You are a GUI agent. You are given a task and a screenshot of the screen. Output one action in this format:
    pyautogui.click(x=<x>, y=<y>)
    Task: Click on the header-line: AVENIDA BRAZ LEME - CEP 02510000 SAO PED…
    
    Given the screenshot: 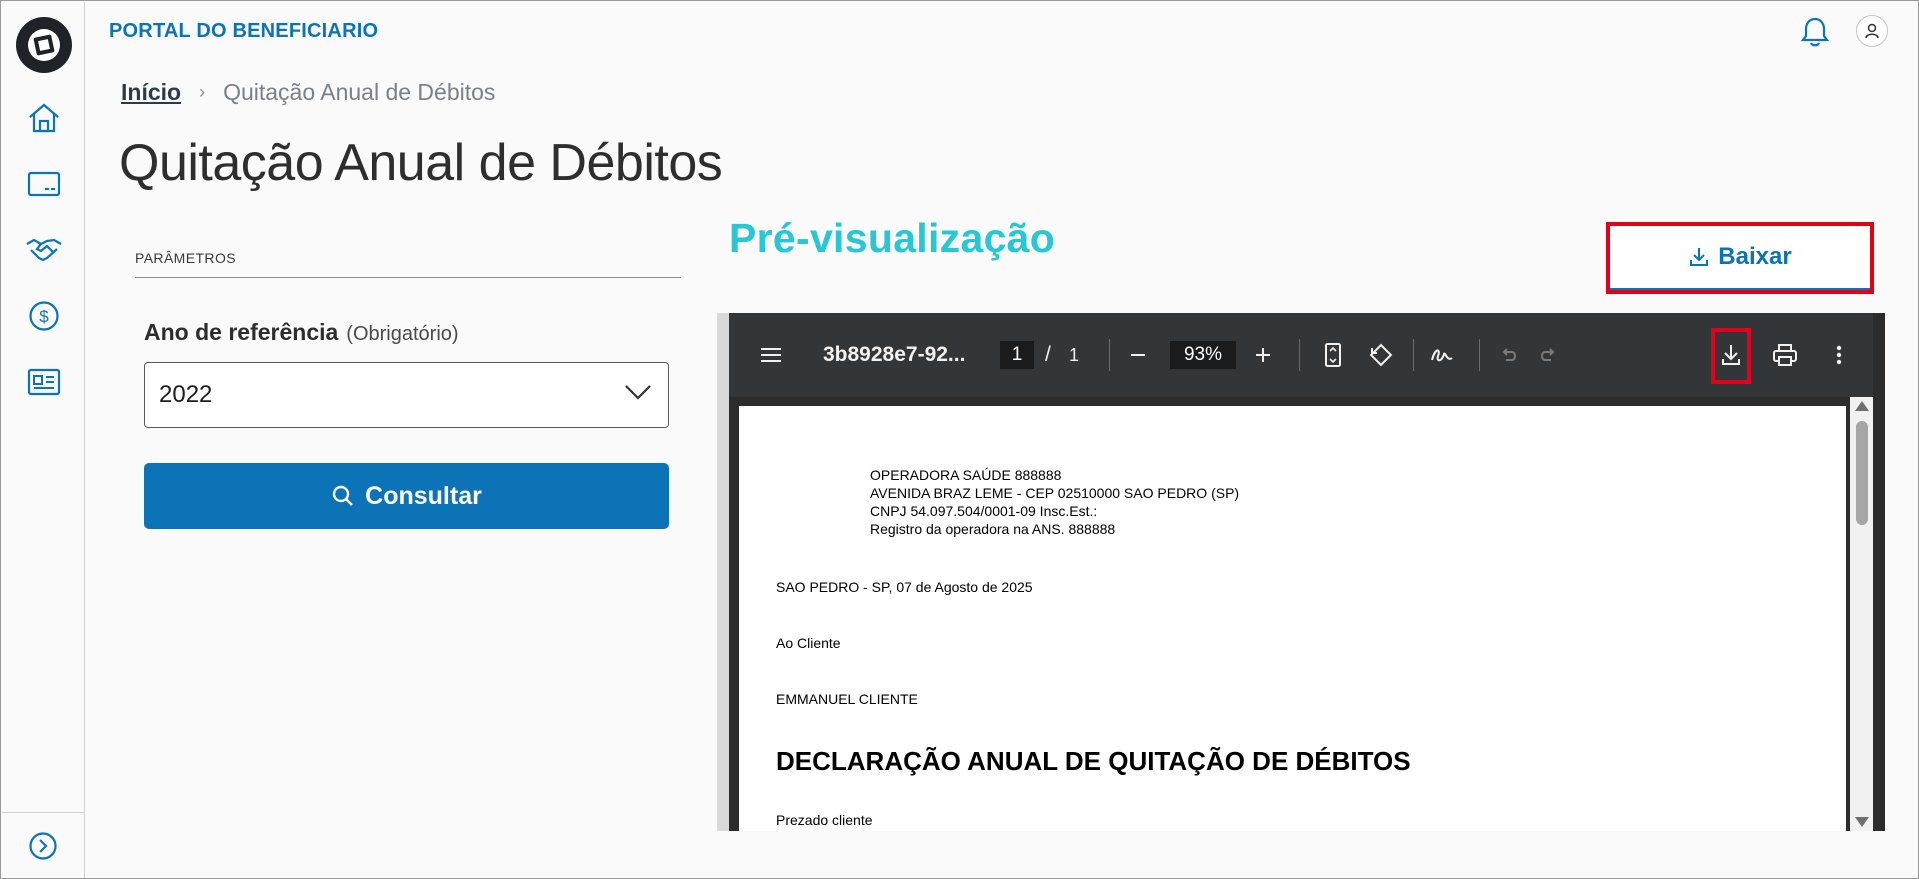 What is the action you would take?
    pyautogui.click(x=1055, y=493)
    